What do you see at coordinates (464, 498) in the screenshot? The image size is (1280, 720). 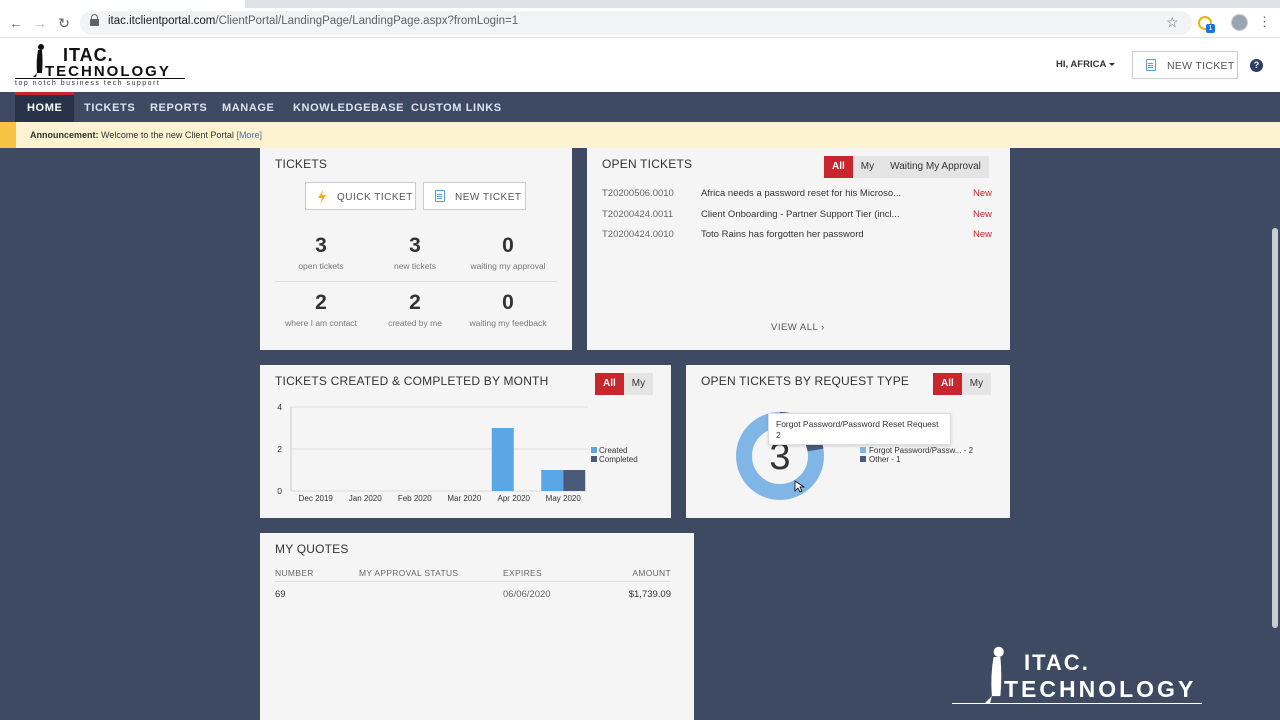 I see `x-tick-label: Mar 2020` at bounding box center [464, 498].